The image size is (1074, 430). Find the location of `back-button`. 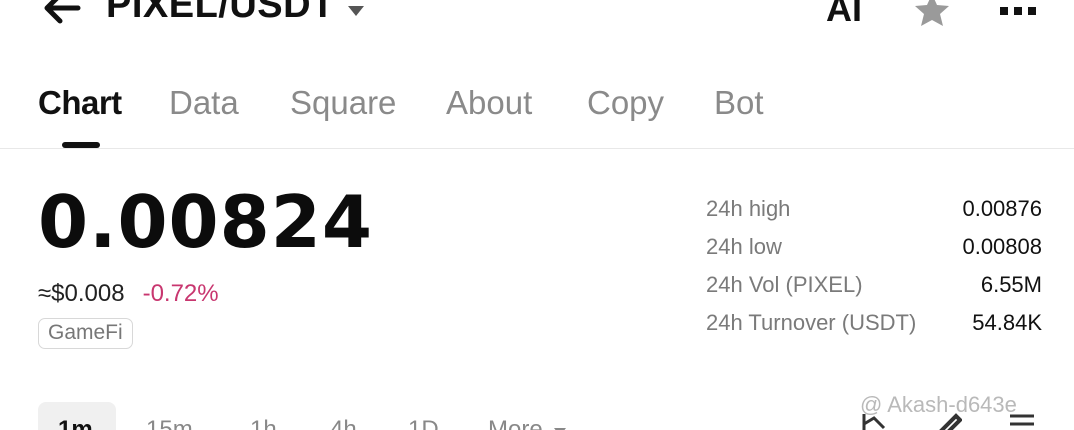

back-button is located at coordinates (63, 14).